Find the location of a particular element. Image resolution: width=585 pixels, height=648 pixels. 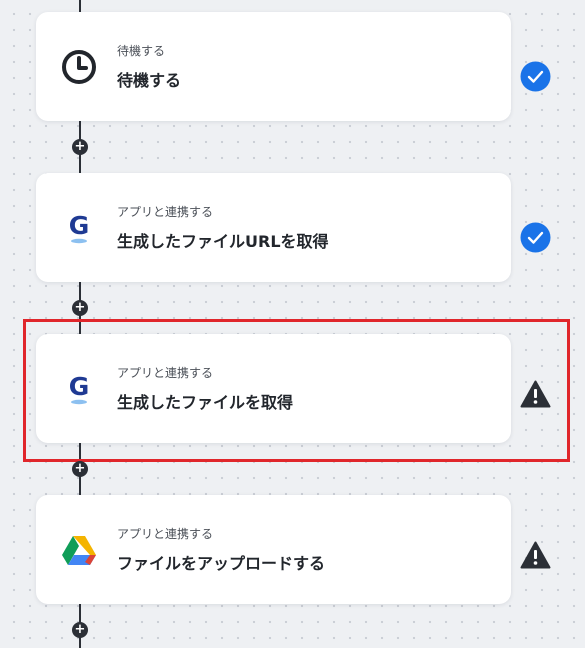

step-card-wait: 待機する 待機する is located at coordinates (273, 66).